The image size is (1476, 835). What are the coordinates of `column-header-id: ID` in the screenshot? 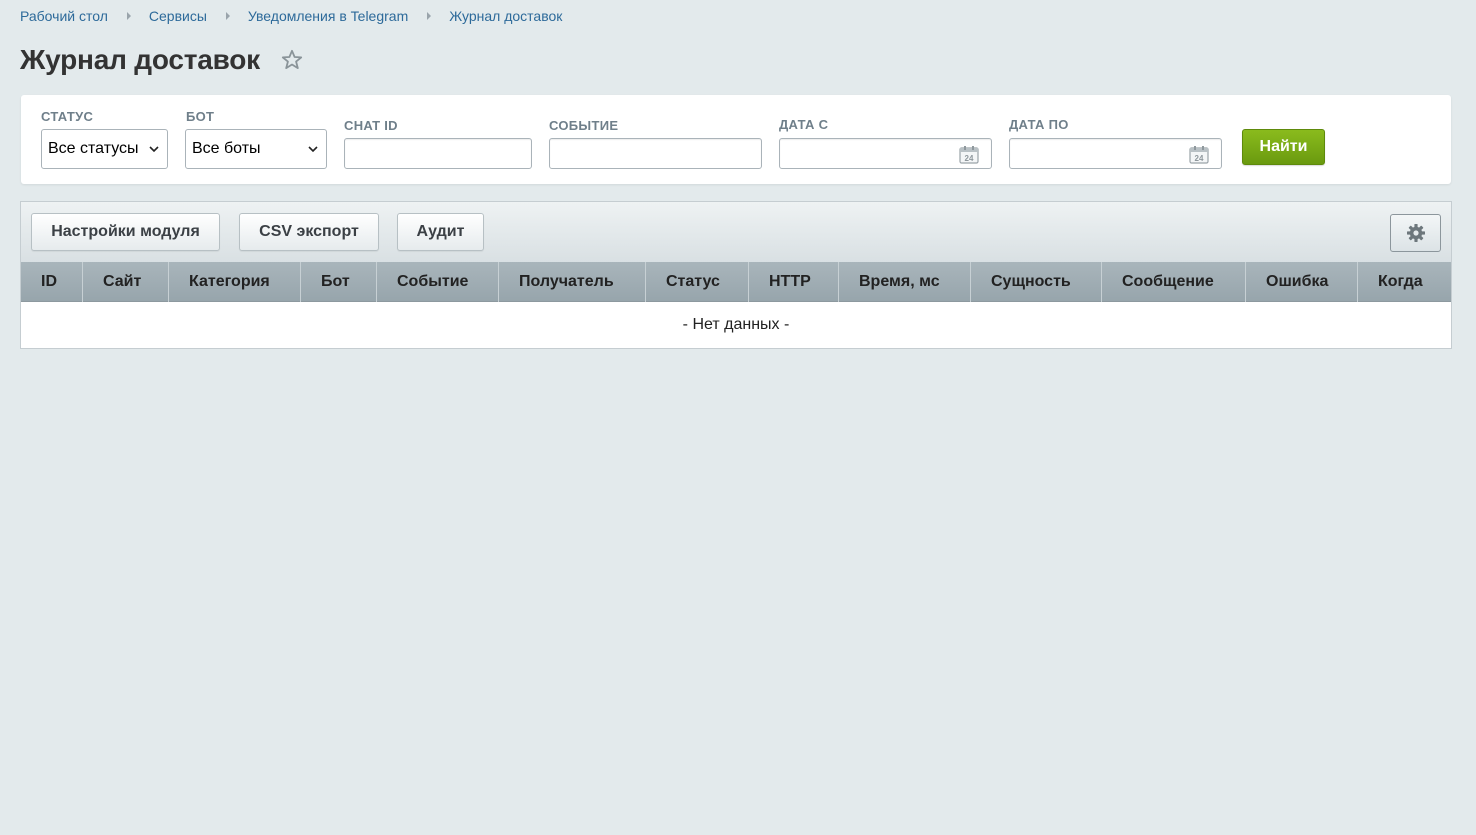 It's located at (52, 282).